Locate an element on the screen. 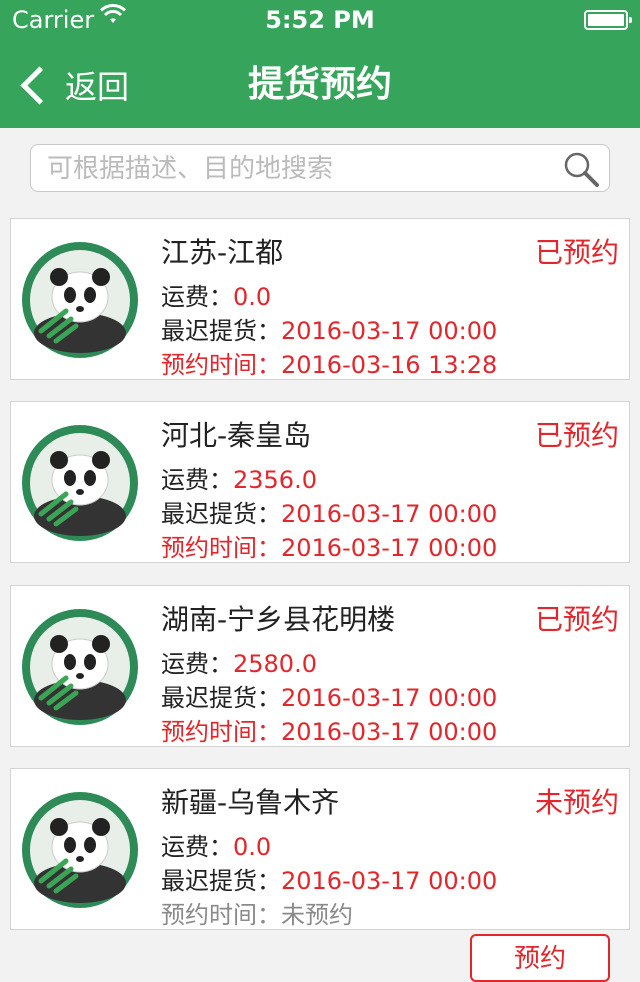 Image resolution: width=640 pixels, height=982 pixels. freight-value: 2356.0 is located at coordinates (275, 480).